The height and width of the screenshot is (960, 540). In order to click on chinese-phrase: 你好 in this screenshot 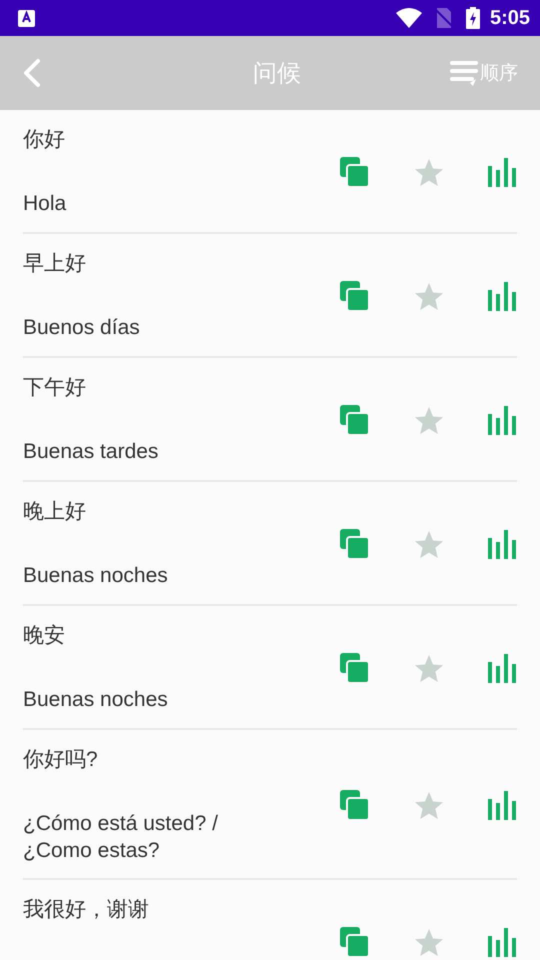, I will do `click(44, 140)`.